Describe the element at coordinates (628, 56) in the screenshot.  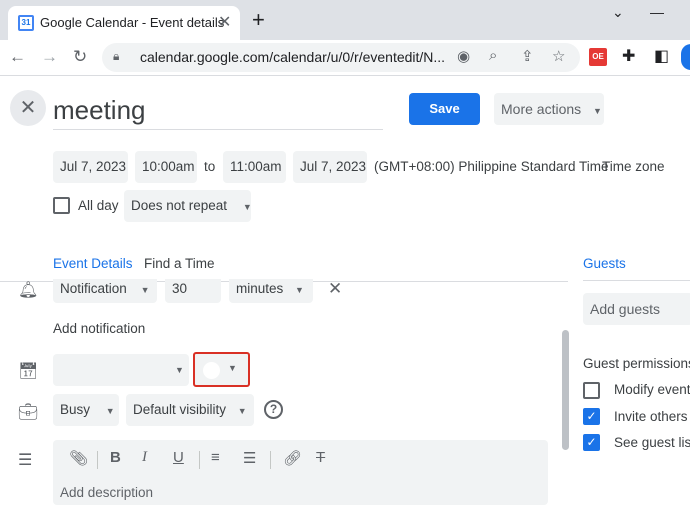
I see `puzzle-icon: ✚` at that location.